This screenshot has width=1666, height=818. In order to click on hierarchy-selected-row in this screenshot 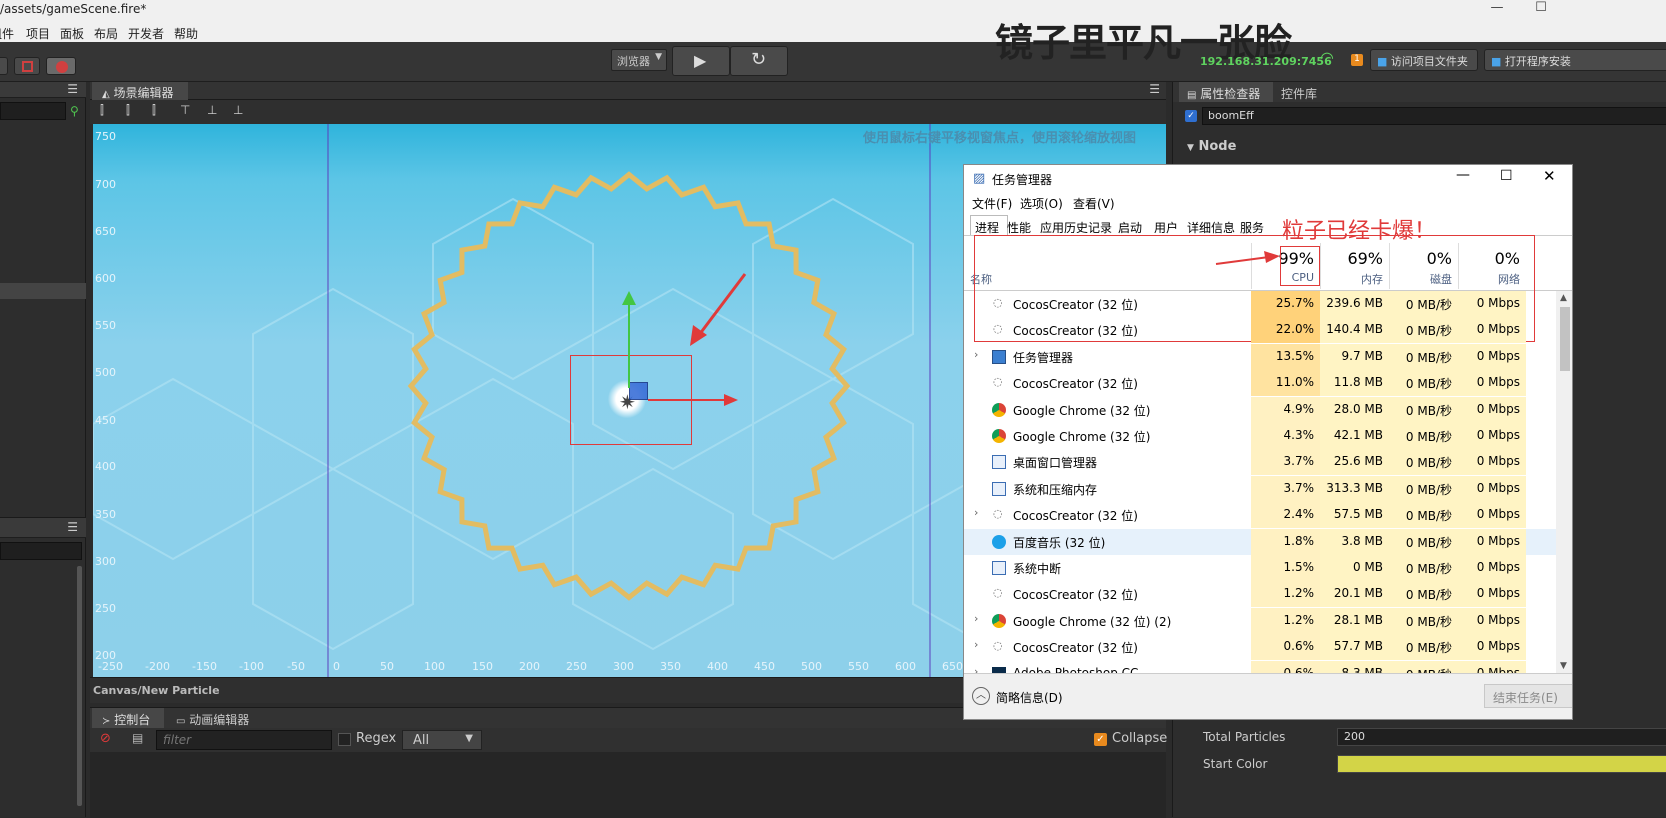, I will do `click(43, 291)`.